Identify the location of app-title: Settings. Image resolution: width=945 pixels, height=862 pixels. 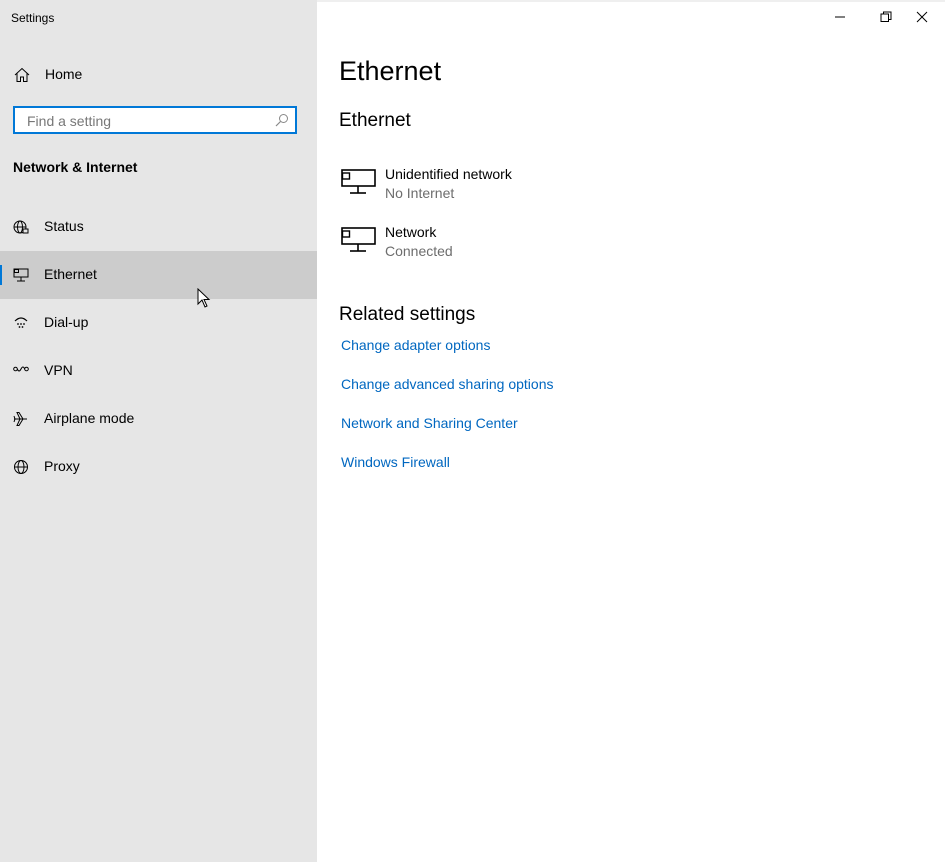
(33, 18).